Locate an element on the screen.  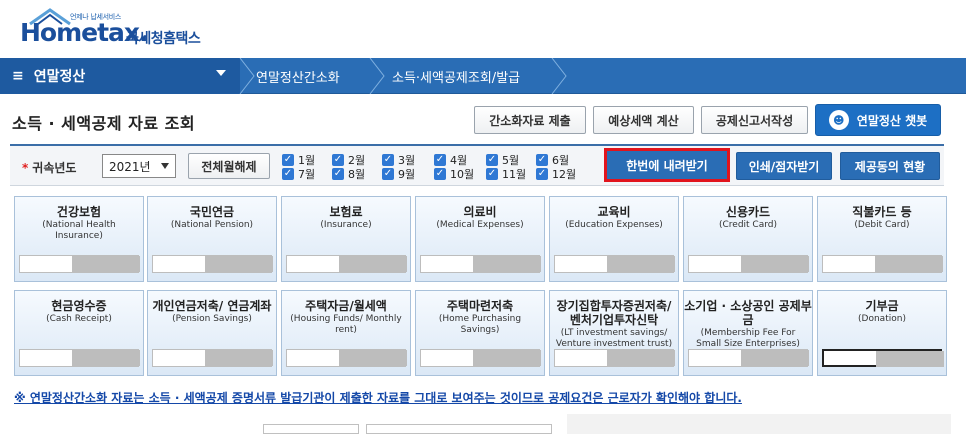
deduction-card: 주택마련저축 (Home Purchasing Savings) is located at coordinates (480, 333).